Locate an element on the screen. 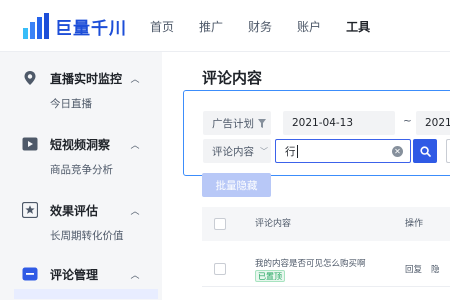  sidebar-section-comment-manage: 评论管理 ︿ is located at coordinates (81, 279).